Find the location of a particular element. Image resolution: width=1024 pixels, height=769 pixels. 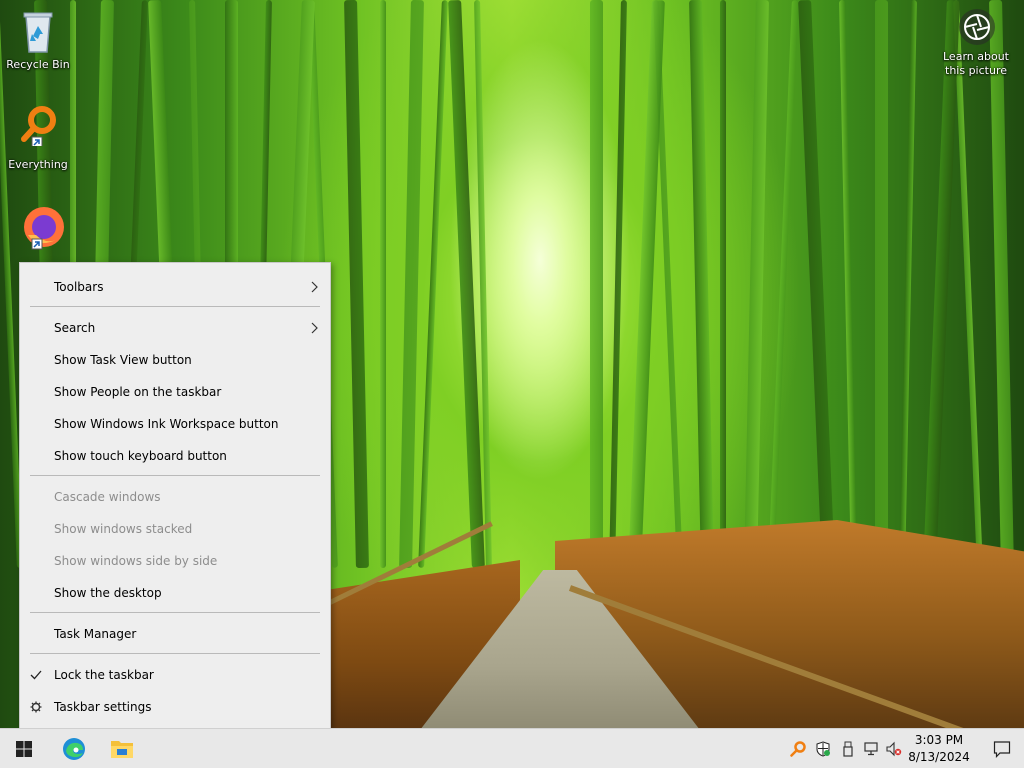

usb-icon is located at coordinates (848, 749).